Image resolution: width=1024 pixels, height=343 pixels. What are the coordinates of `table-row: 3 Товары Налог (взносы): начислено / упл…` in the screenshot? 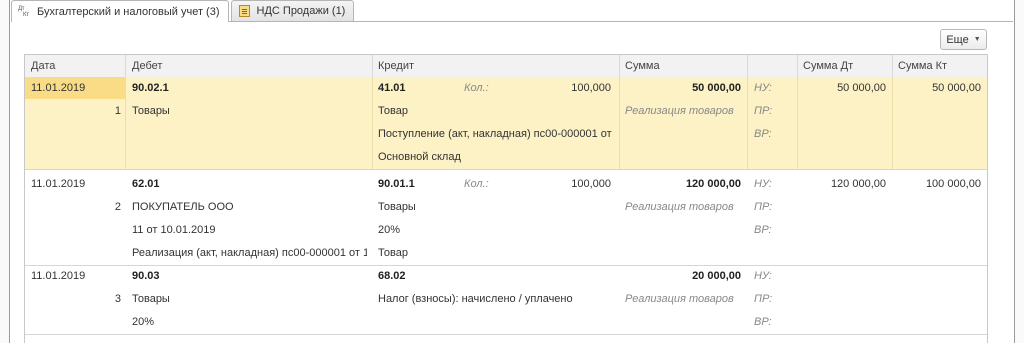 It's located at (506, 299).